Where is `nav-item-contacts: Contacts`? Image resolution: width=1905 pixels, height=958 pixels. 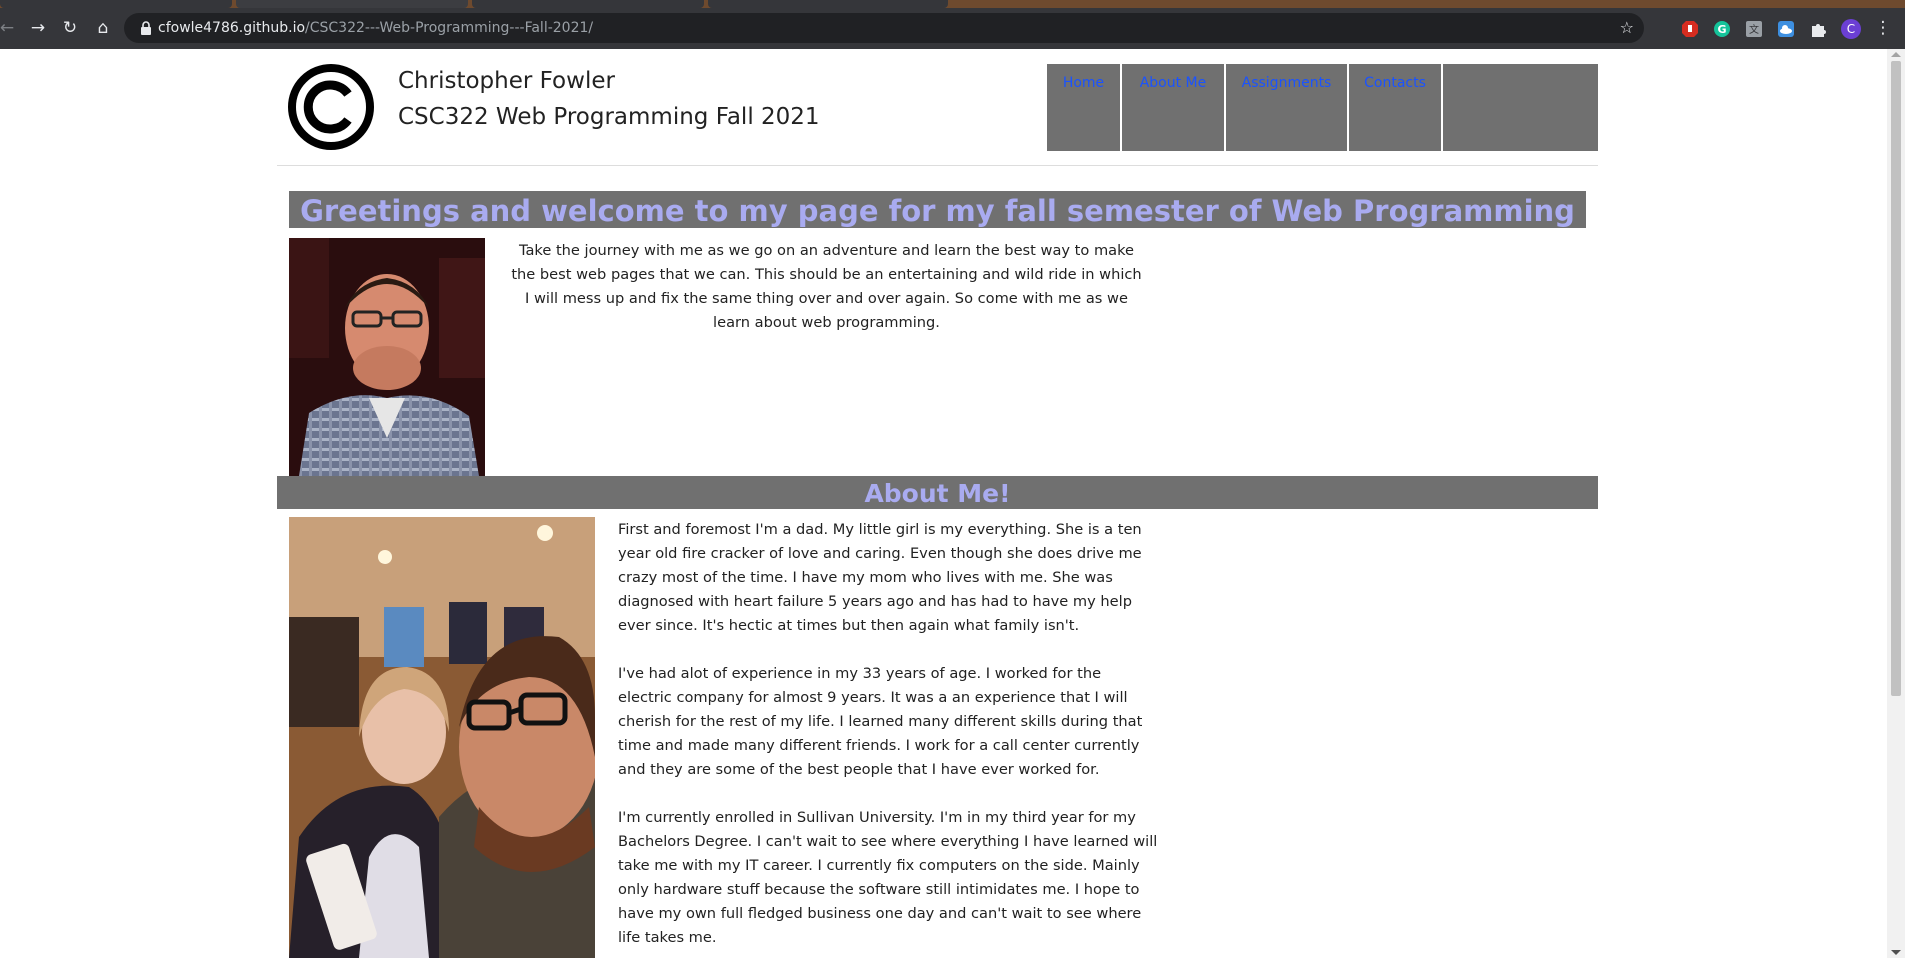
nav-item-contacts: Contacts is located at coordinates (1396, 107).